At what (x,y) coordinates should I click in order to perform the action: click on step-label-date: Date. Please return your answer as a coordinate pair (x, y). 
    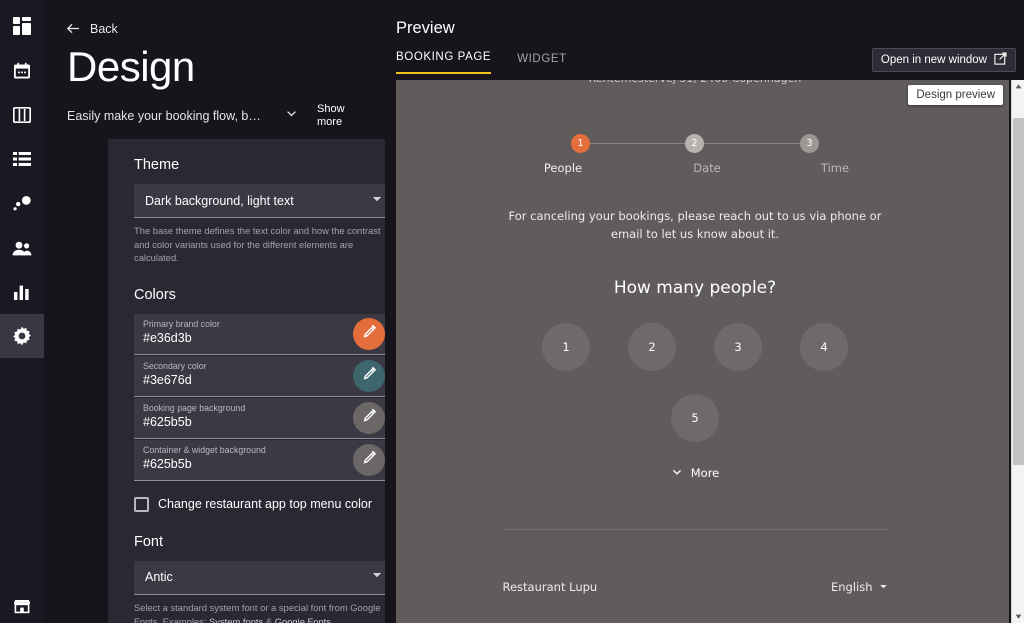
    Looking at the image, I should click on (707, 168).